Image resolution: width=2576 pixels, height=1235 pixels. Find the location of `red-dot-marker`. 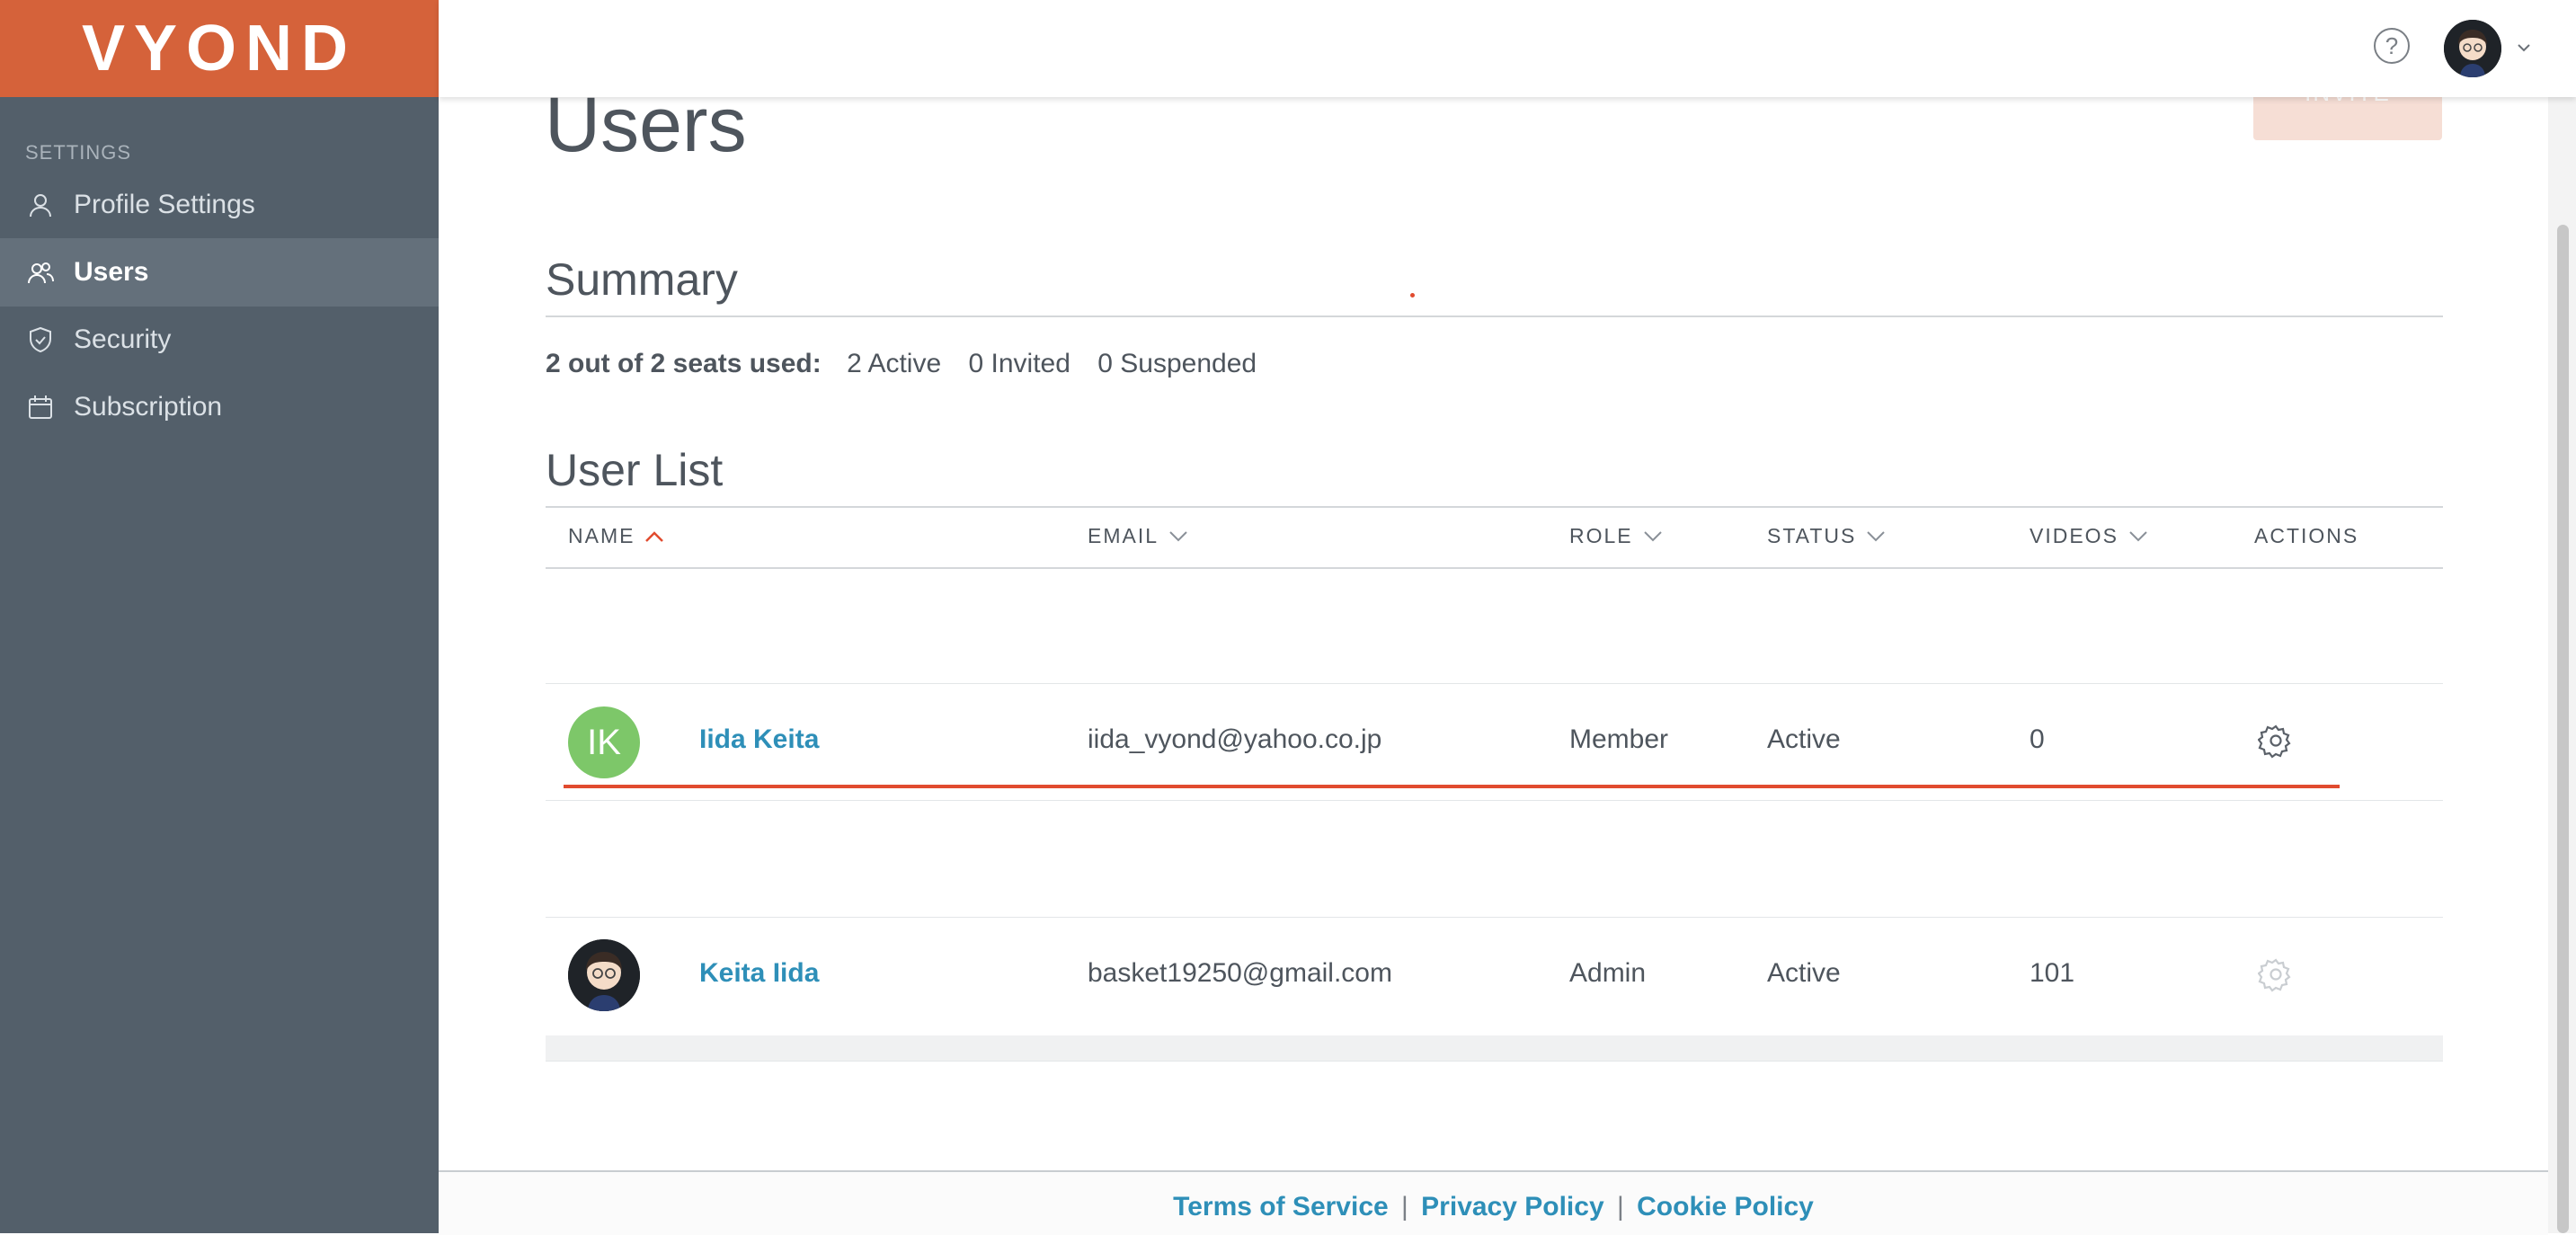

red-dot-marker is located at coordinates (1412, 295).